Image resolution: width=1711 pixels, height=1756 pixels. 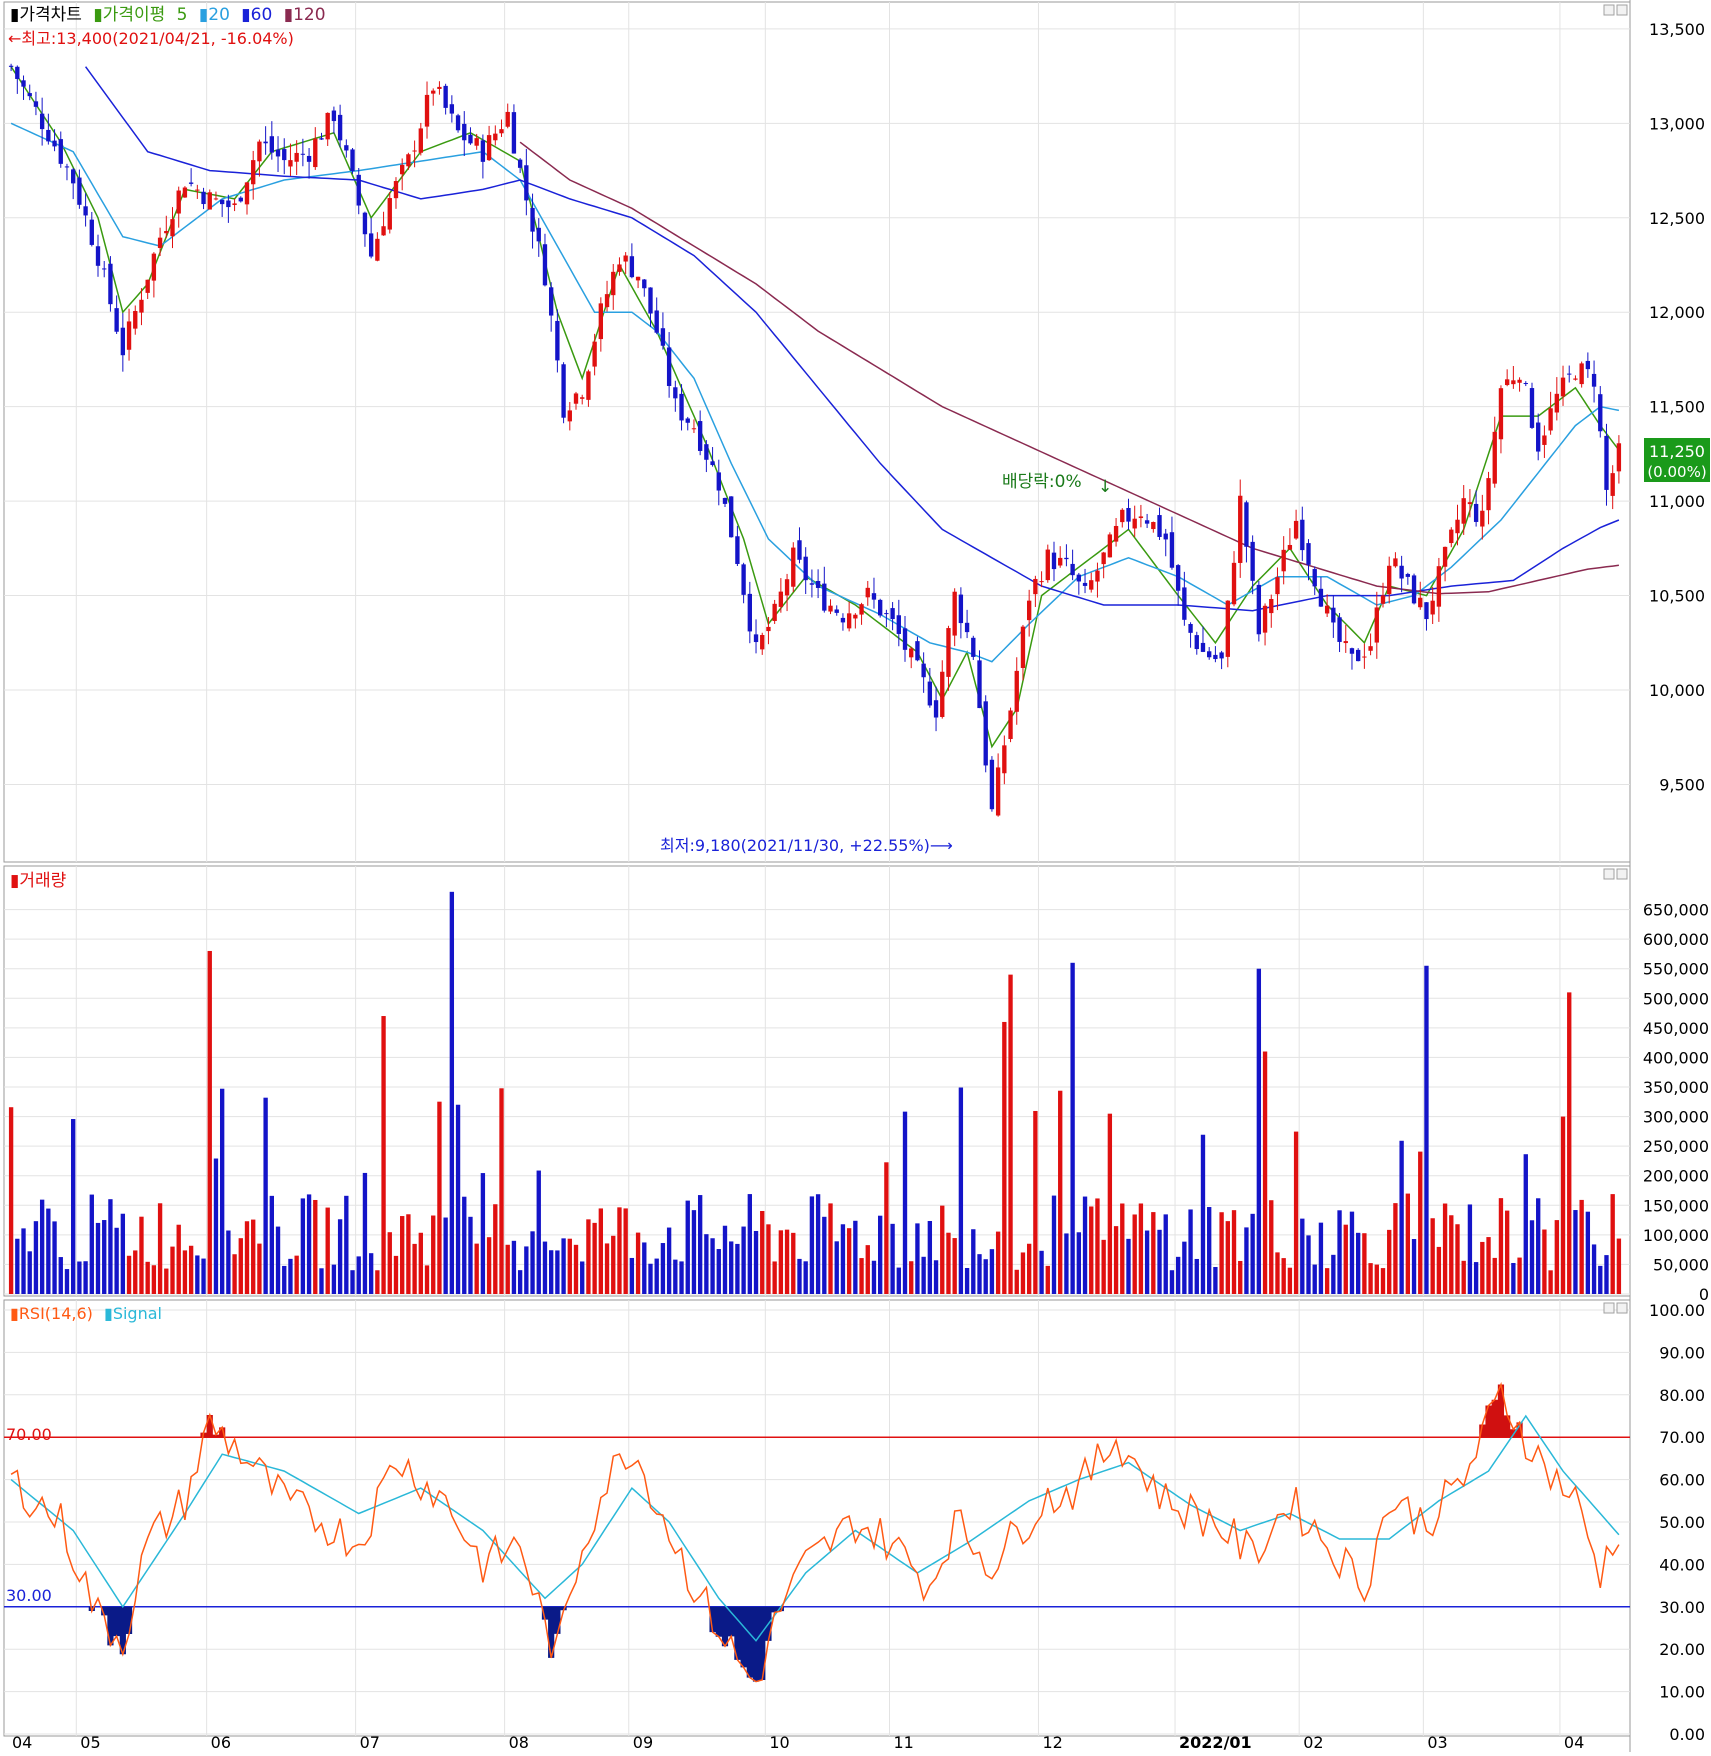 I want to click on volume-tick-label: 200,000, so click(x=1676, y=1176).